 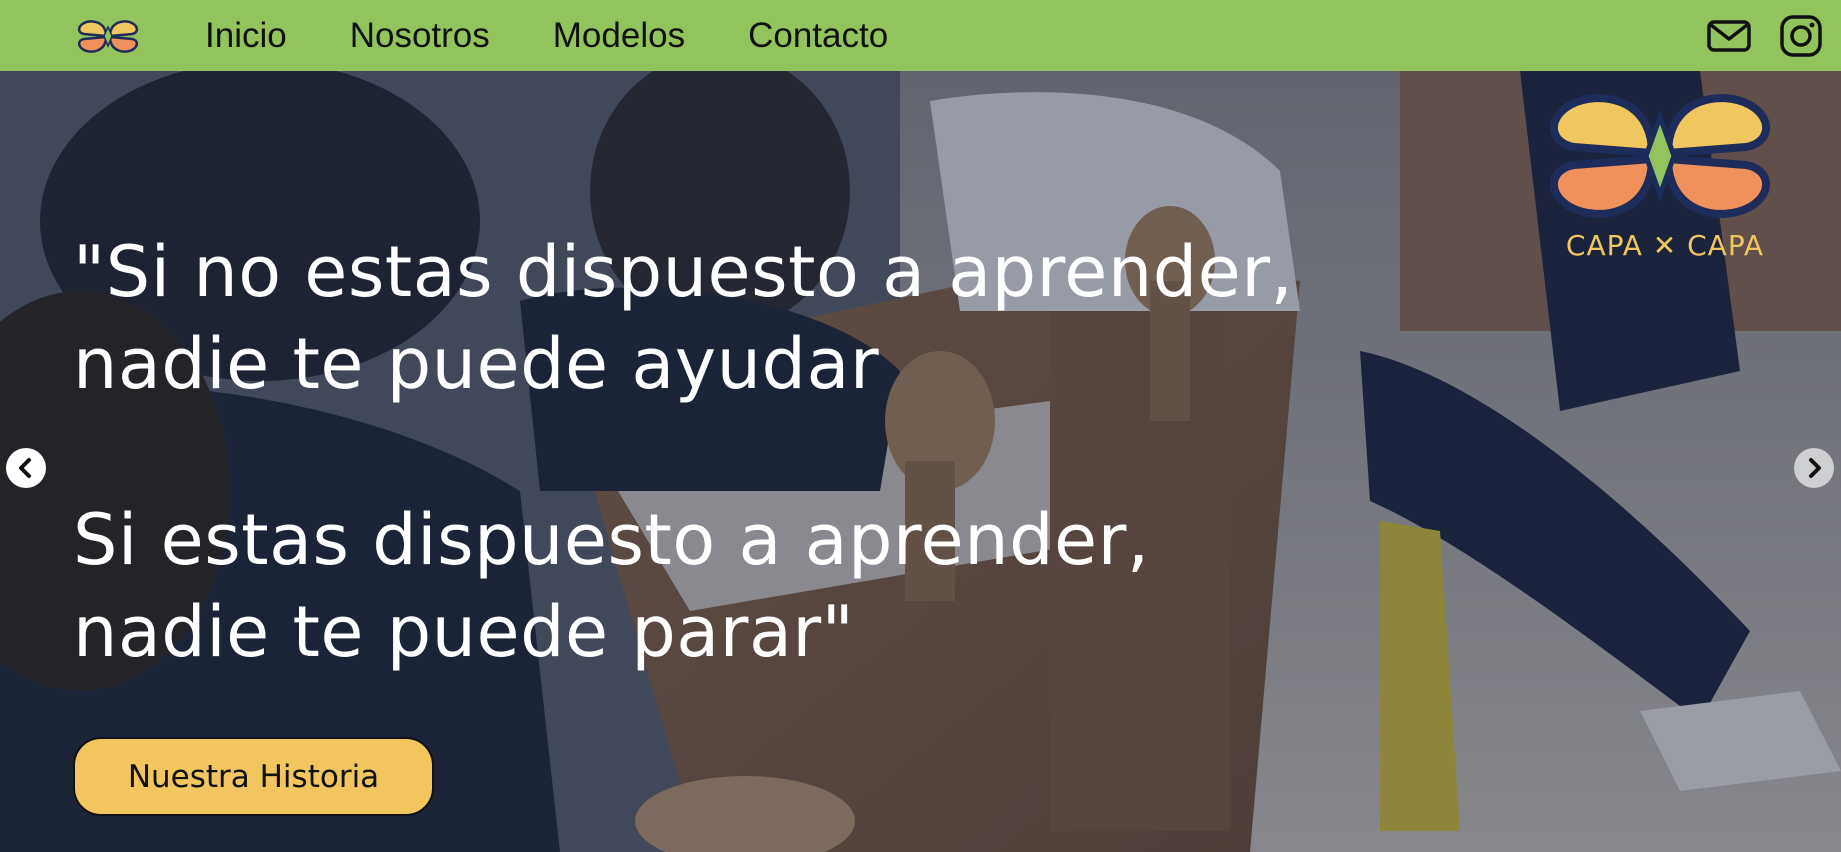 What do you see at coordinates (464, 632) in the screenshot?
I see `quote-line-4: nadie te puede parar"` at bounding box center [464, 632].